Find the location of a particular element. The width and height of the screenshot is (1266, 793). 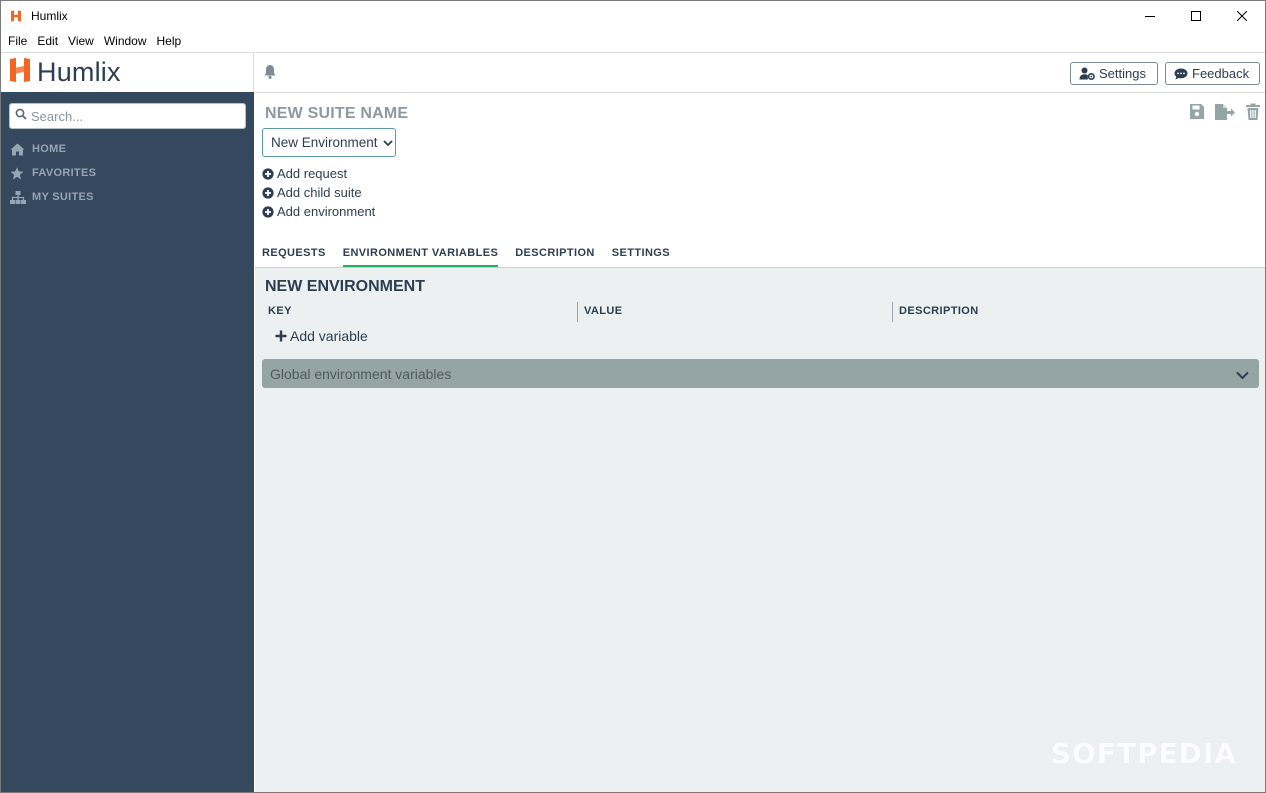

sidebar-item-label: HOME is located at coordinates (49, 149).